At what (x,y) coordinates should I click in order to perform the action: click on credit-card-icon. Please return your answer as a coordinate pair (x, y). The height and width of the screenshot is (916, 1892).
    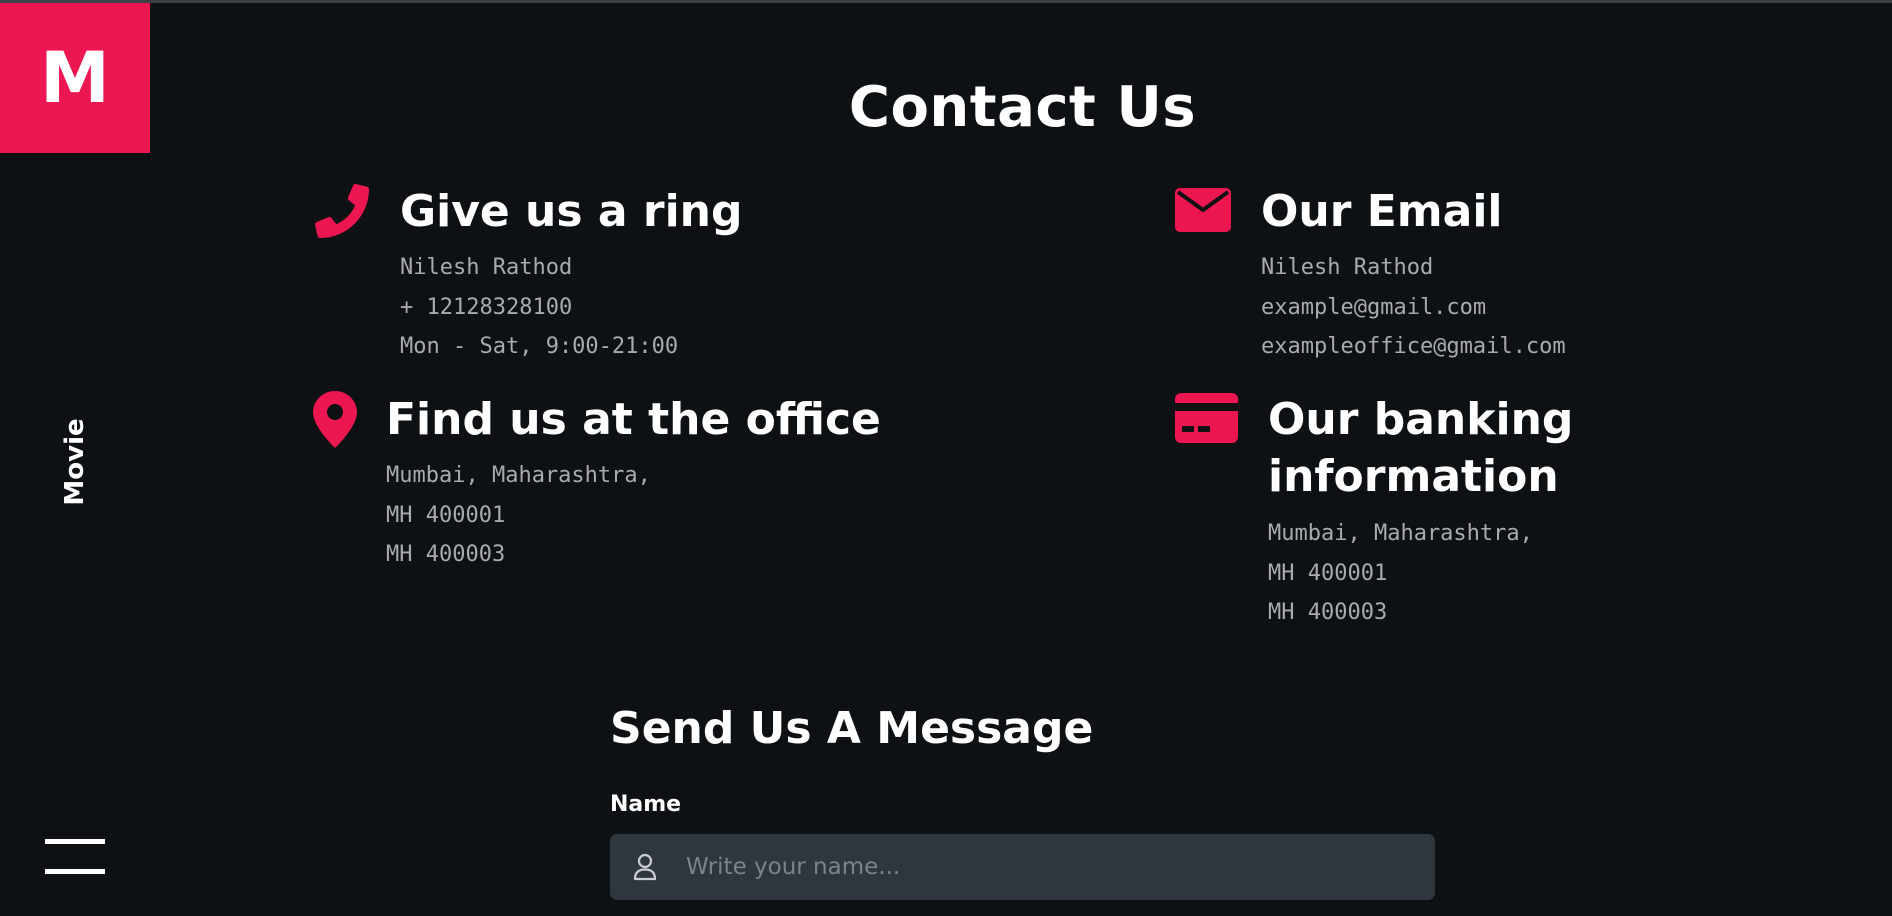
    Looking at the image, I should click on (1206, 418).